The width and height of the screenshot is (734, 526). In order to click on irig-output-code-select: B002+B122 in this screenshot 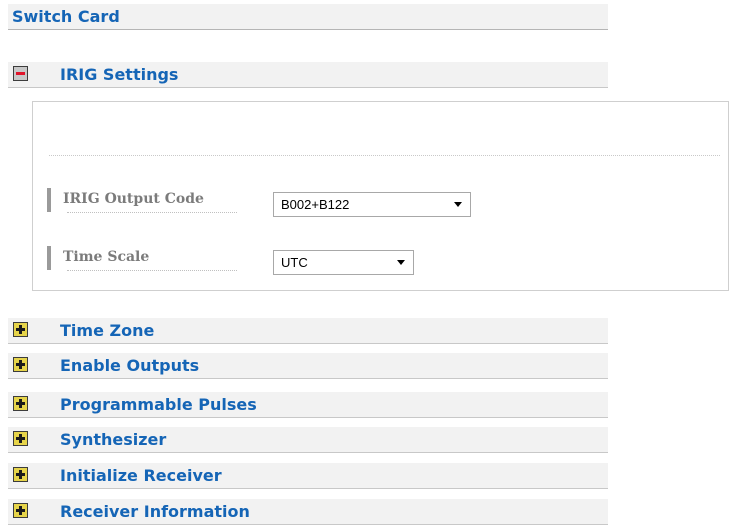, I will do `click(372, 204)`.